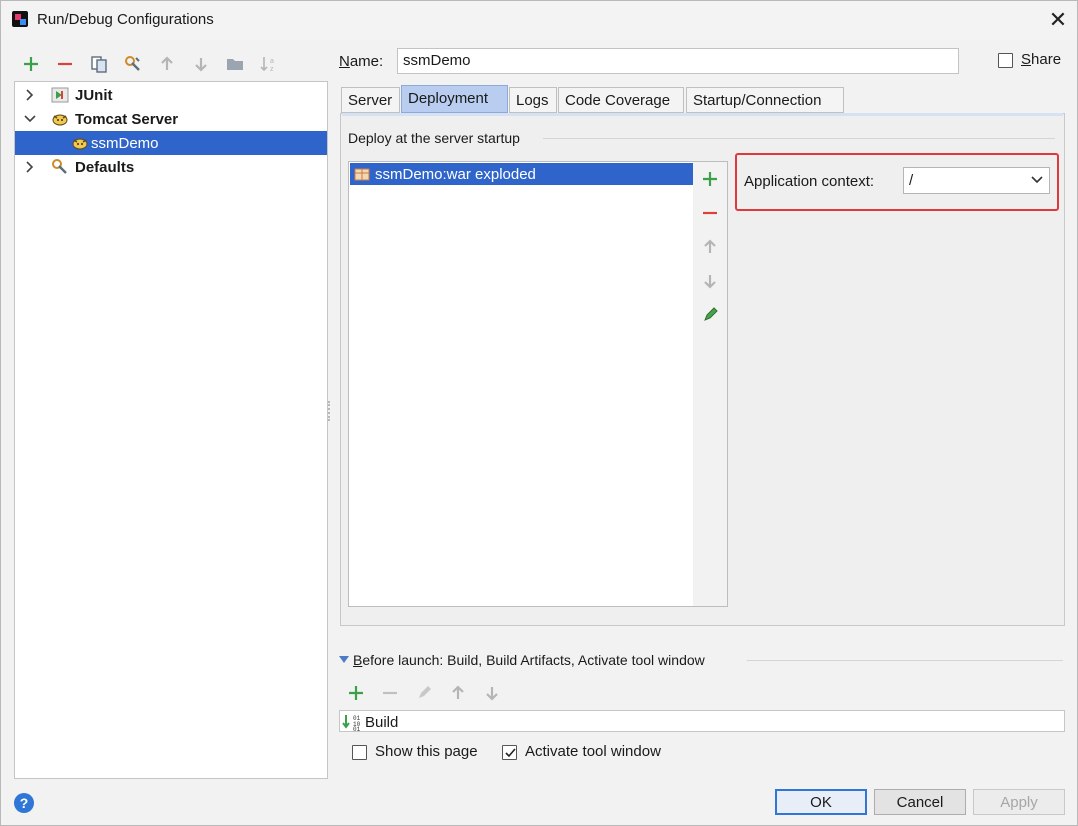 The image size is (1078, 826). What do you see at coordinates (710, 384) in the screenshot?
I see `artifact-actions` at bounding box center [710, 384].